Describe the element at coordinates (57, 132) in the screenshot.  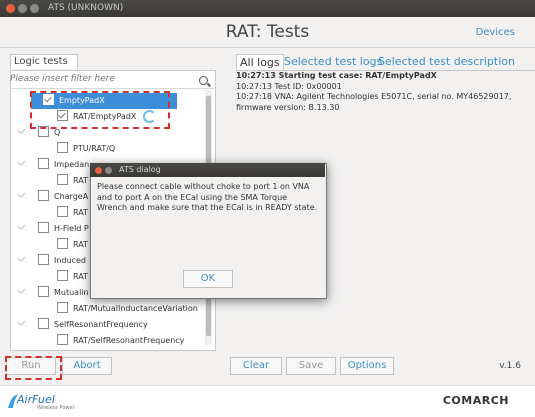
I see `tree-item-label: Q` at that location.